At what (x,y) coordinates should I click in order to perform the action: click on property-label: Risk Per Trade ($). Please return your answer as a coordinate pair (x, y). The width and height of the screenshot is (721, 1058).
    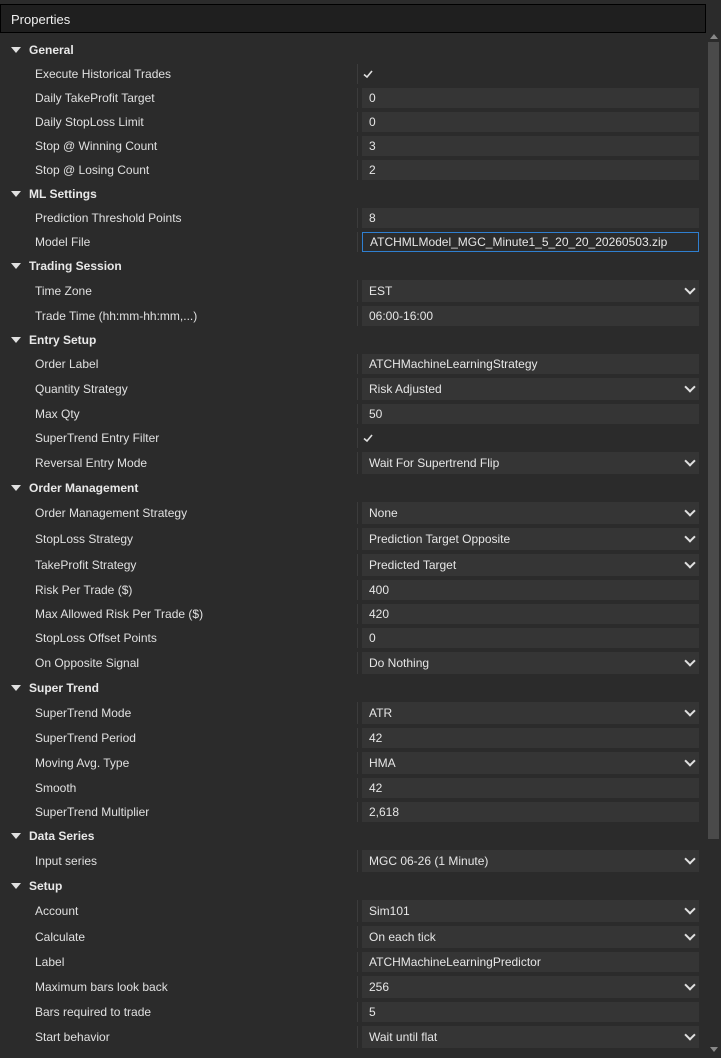
    Looking at the image, I should click on (84, 590).